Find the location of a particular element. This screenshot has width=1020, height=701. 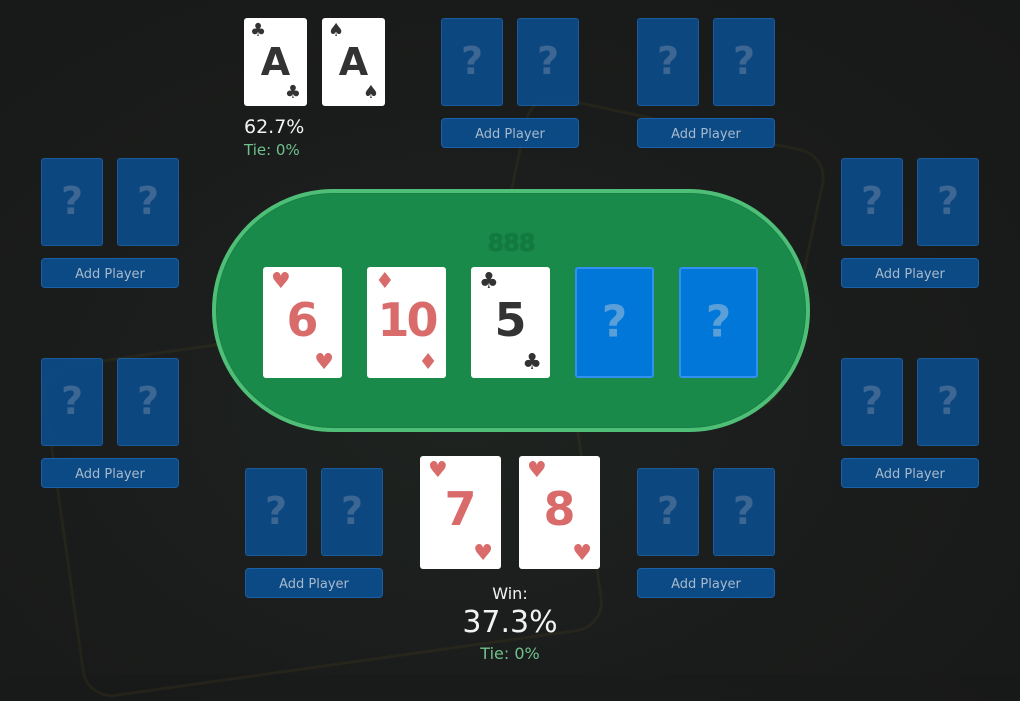

board-card-flop-1: ♥ 6 ♥ is located at coordinates (302, 322).